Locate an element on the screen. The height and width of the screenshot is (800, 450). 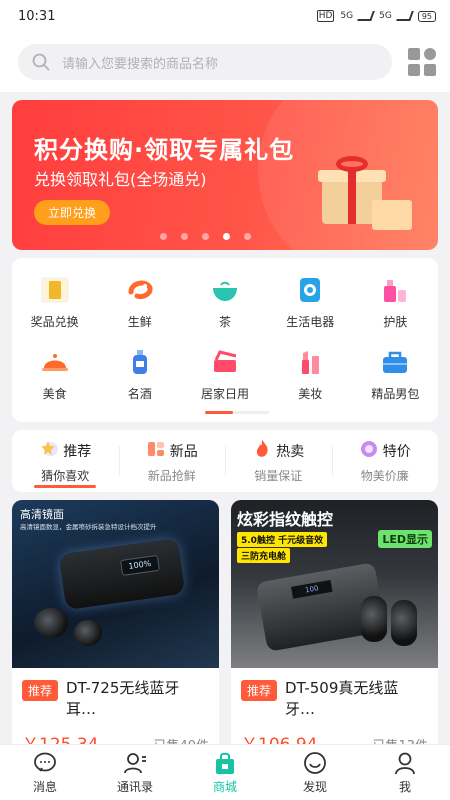
discount-icon is located at coordinates (369, 451).